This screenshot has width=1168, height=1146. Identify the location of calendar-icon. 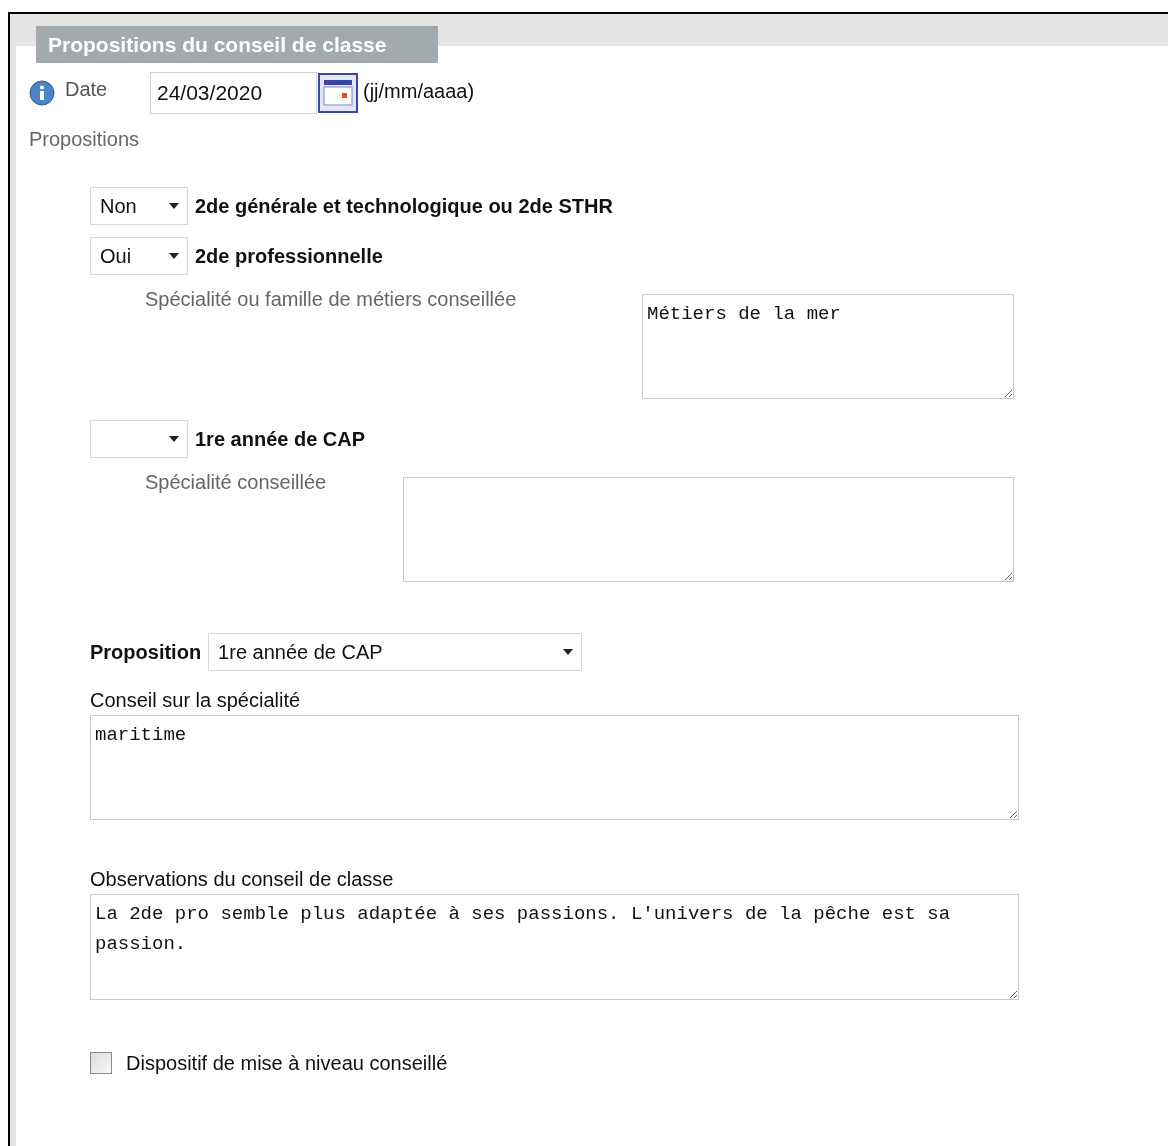
(338, 93).